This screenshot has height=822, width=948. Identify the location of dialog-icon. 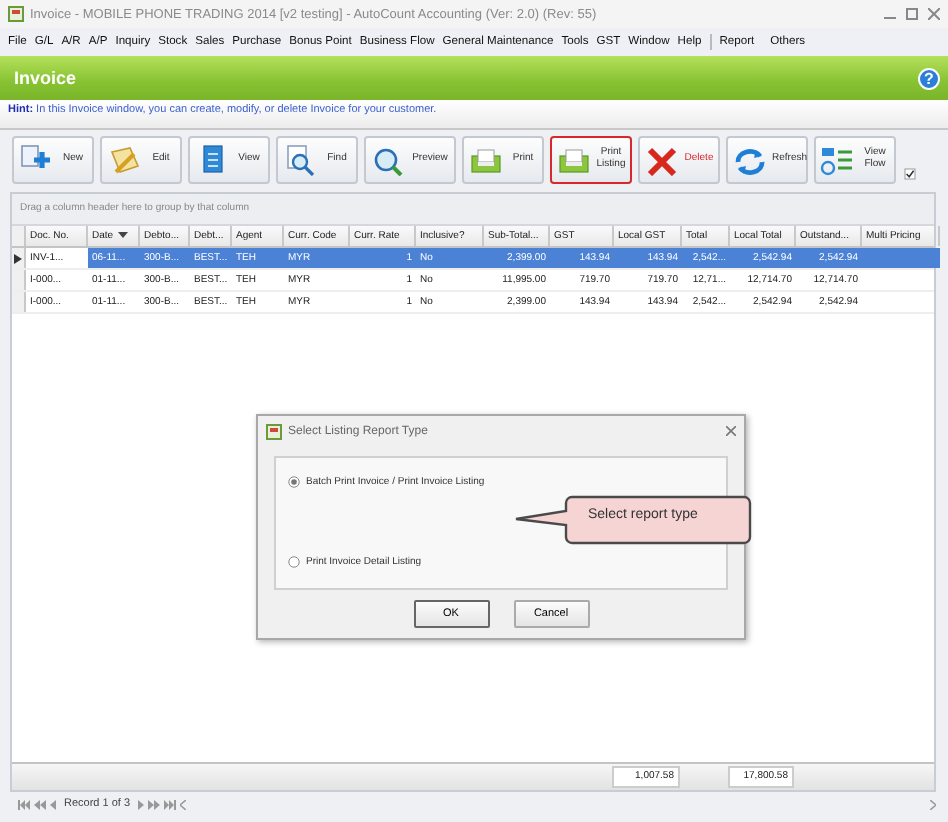
(274, 431).